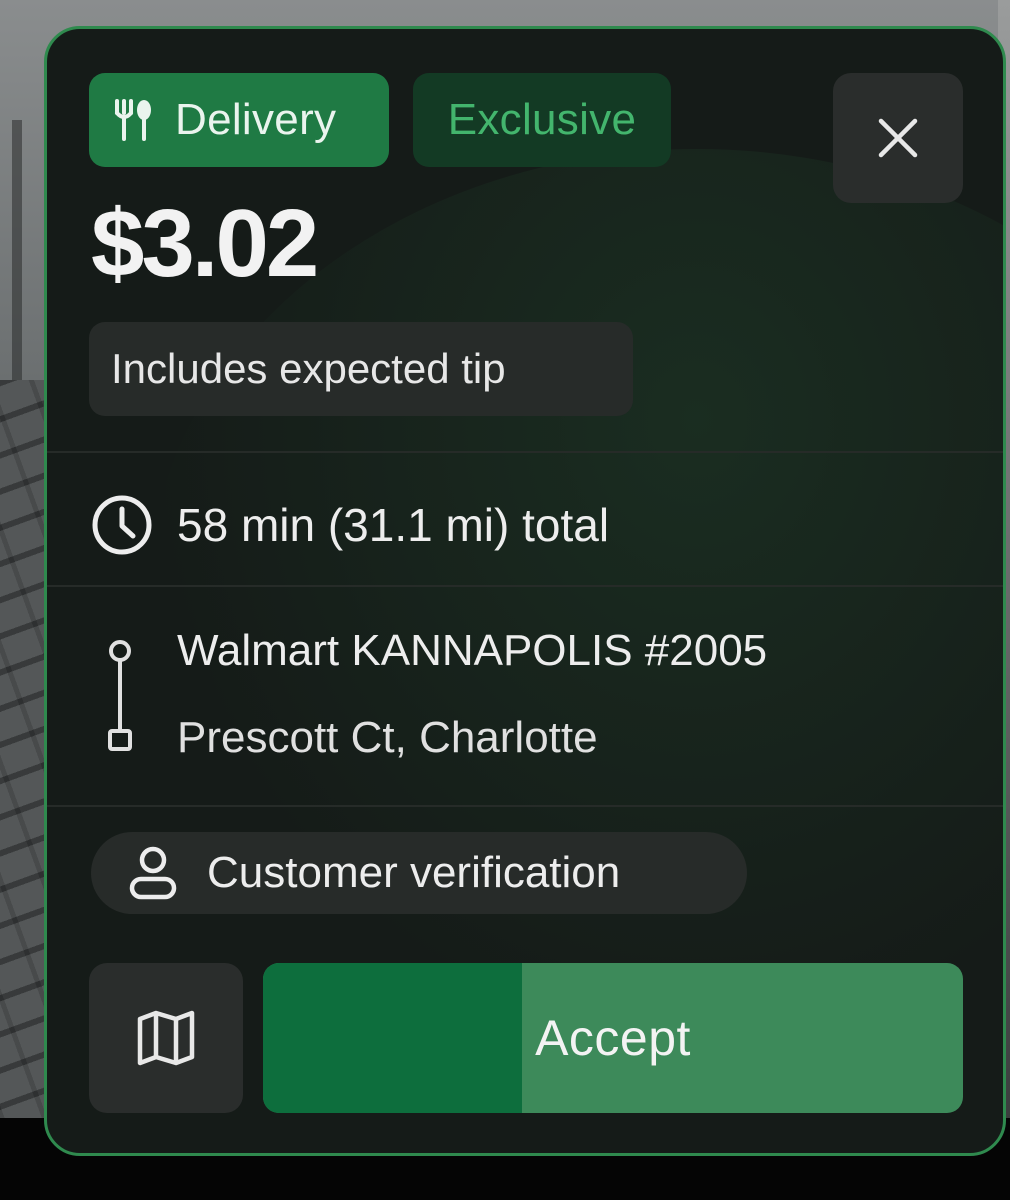  I want to click on map-button, so click(166, 1038).